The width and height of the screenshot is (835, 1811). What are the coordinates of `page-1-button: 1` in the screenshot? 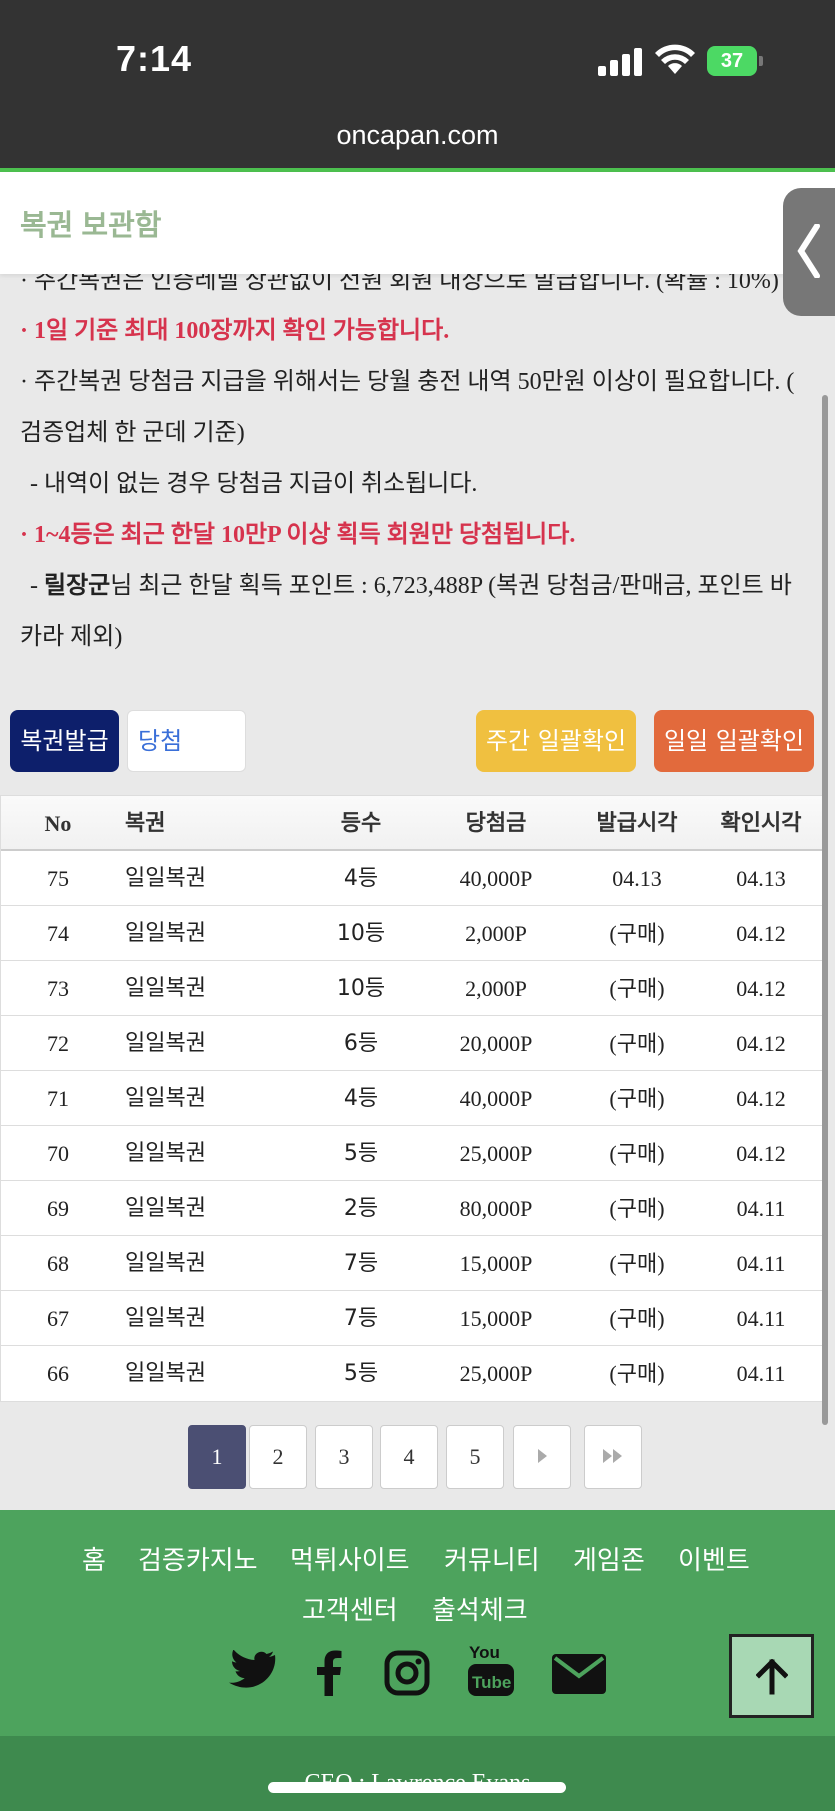 It's located at (217, 1457).